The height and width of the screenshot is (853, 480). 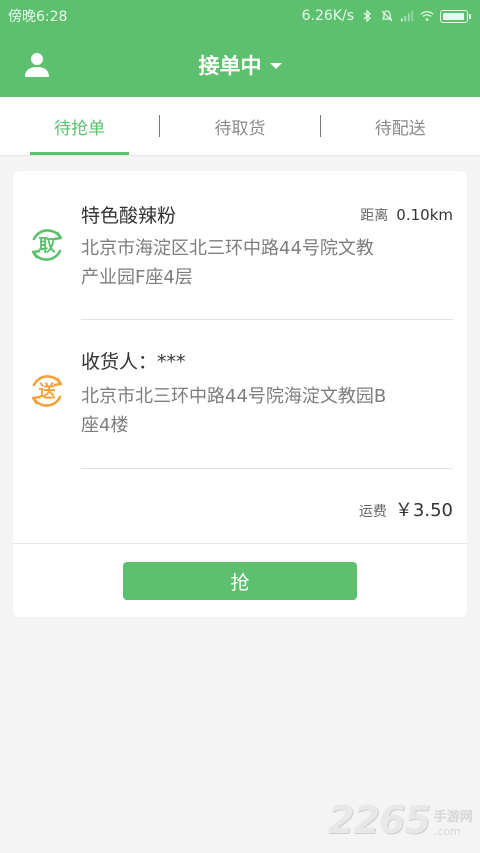 What do you see at coordinates (240, 543) in the screenshot?
I see `card-divider` at bounding box center [240, 543].